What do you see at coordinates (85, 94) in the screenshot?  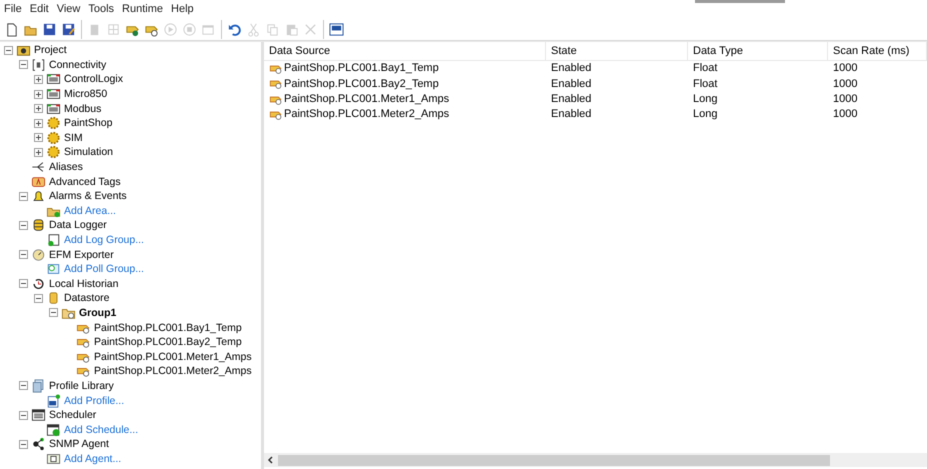 I see `tree-item: Micro850` at bounding box center [85, 94].